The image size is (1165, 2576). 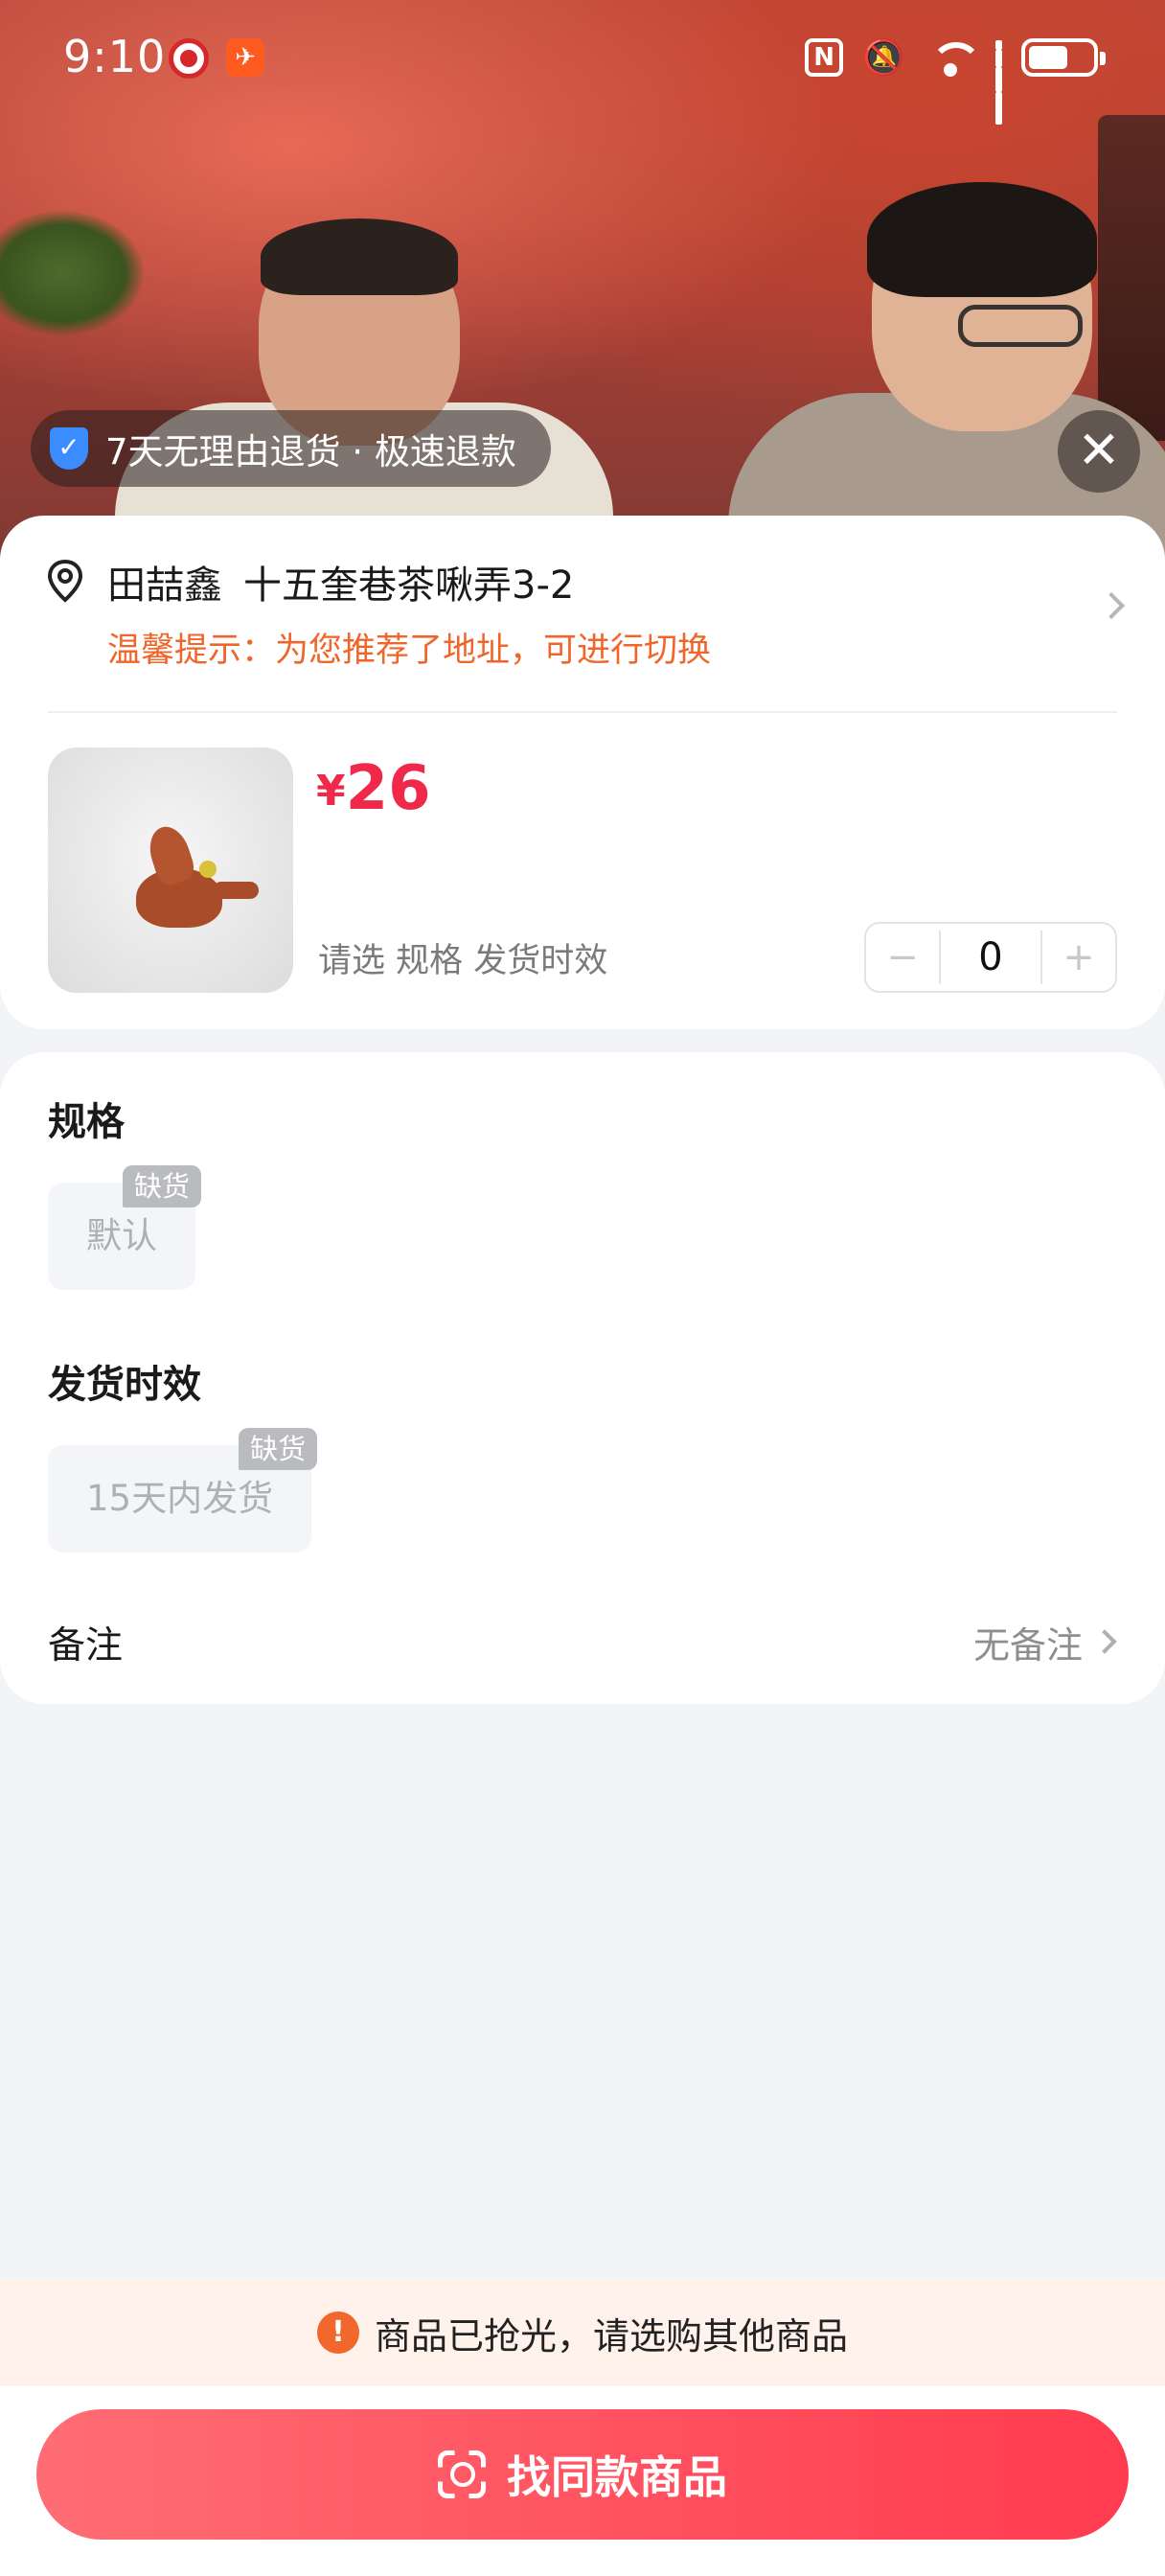 I want to click on glasses, so click(x=1021, y=326).